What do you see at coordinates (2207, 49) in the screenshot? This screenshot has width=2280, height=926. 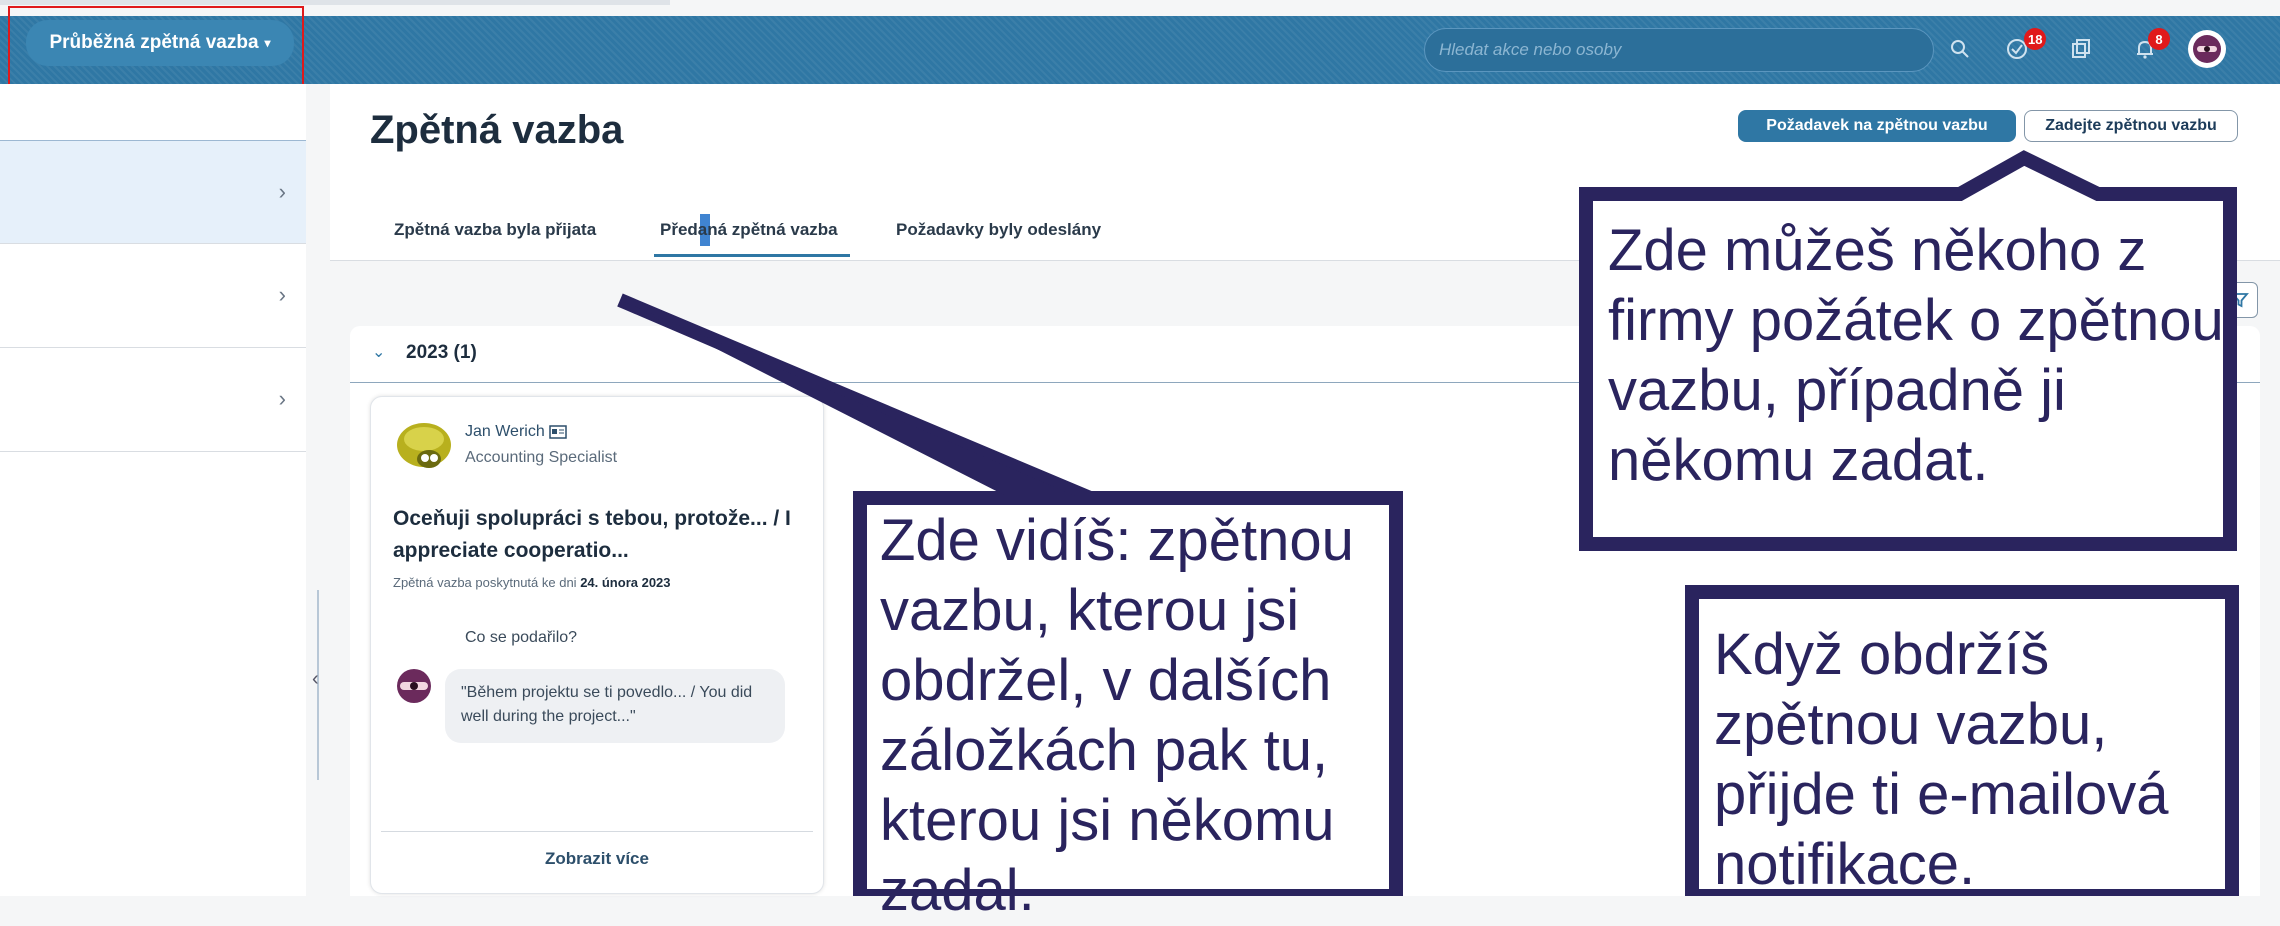 I see `user-avatar` at bounding box center [2207, 49].